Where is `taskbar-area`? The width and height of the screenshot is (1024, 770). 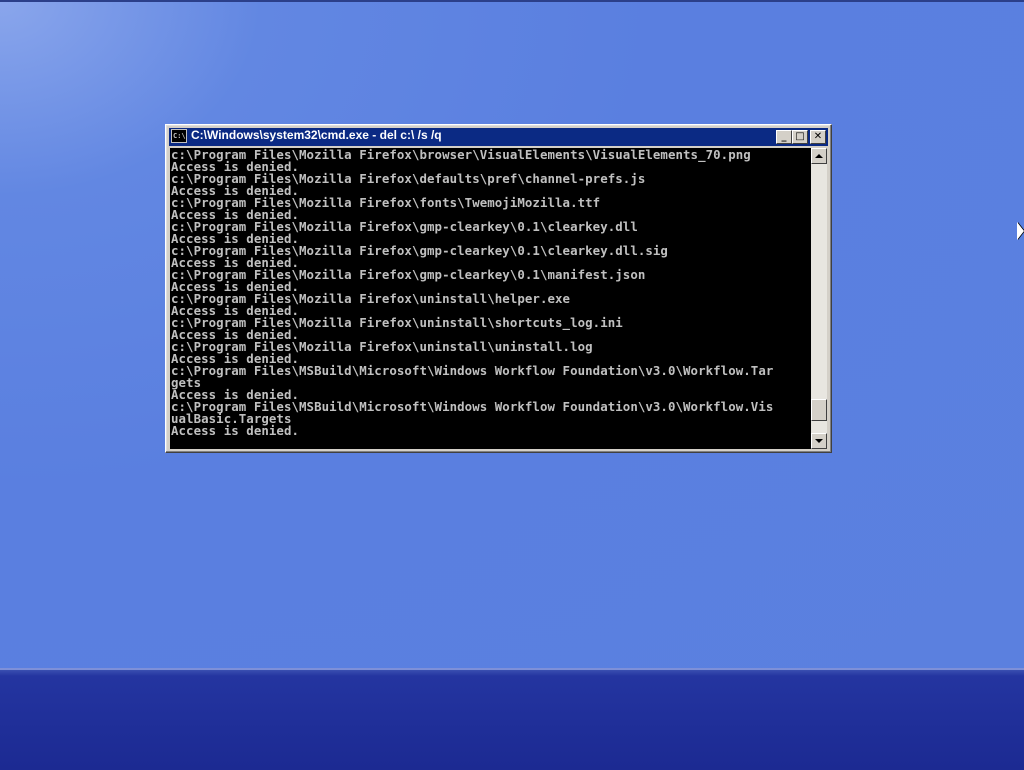 taskbar-area is located at coordinates (512, 719).